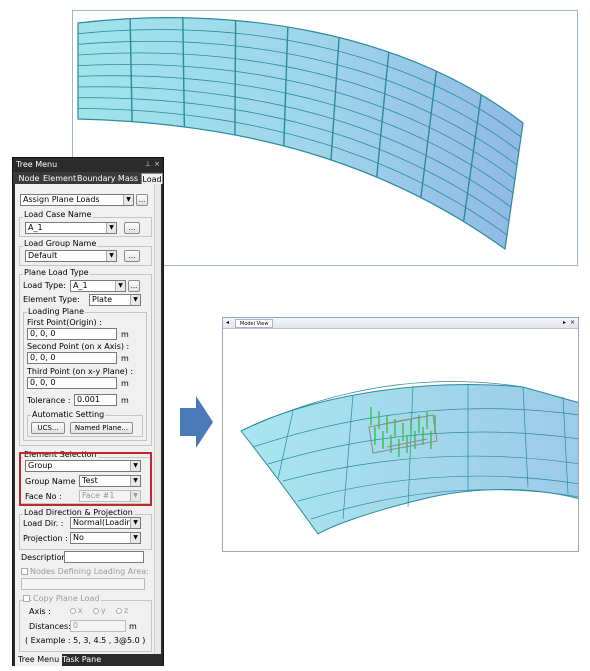 The width and height of the screenshot is (590, 671). Describe the element at coordinates (564, 323) in the screenshot. I see `tab-right-icon: ▸` at that location.